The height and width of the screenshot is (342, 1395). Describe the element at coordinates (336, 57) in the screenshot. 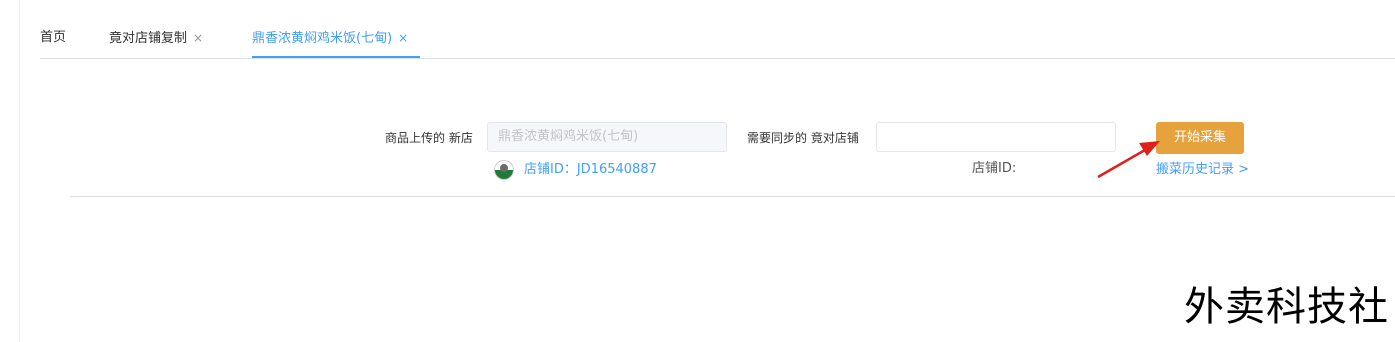

I see `active-tab-indicator` at that location.